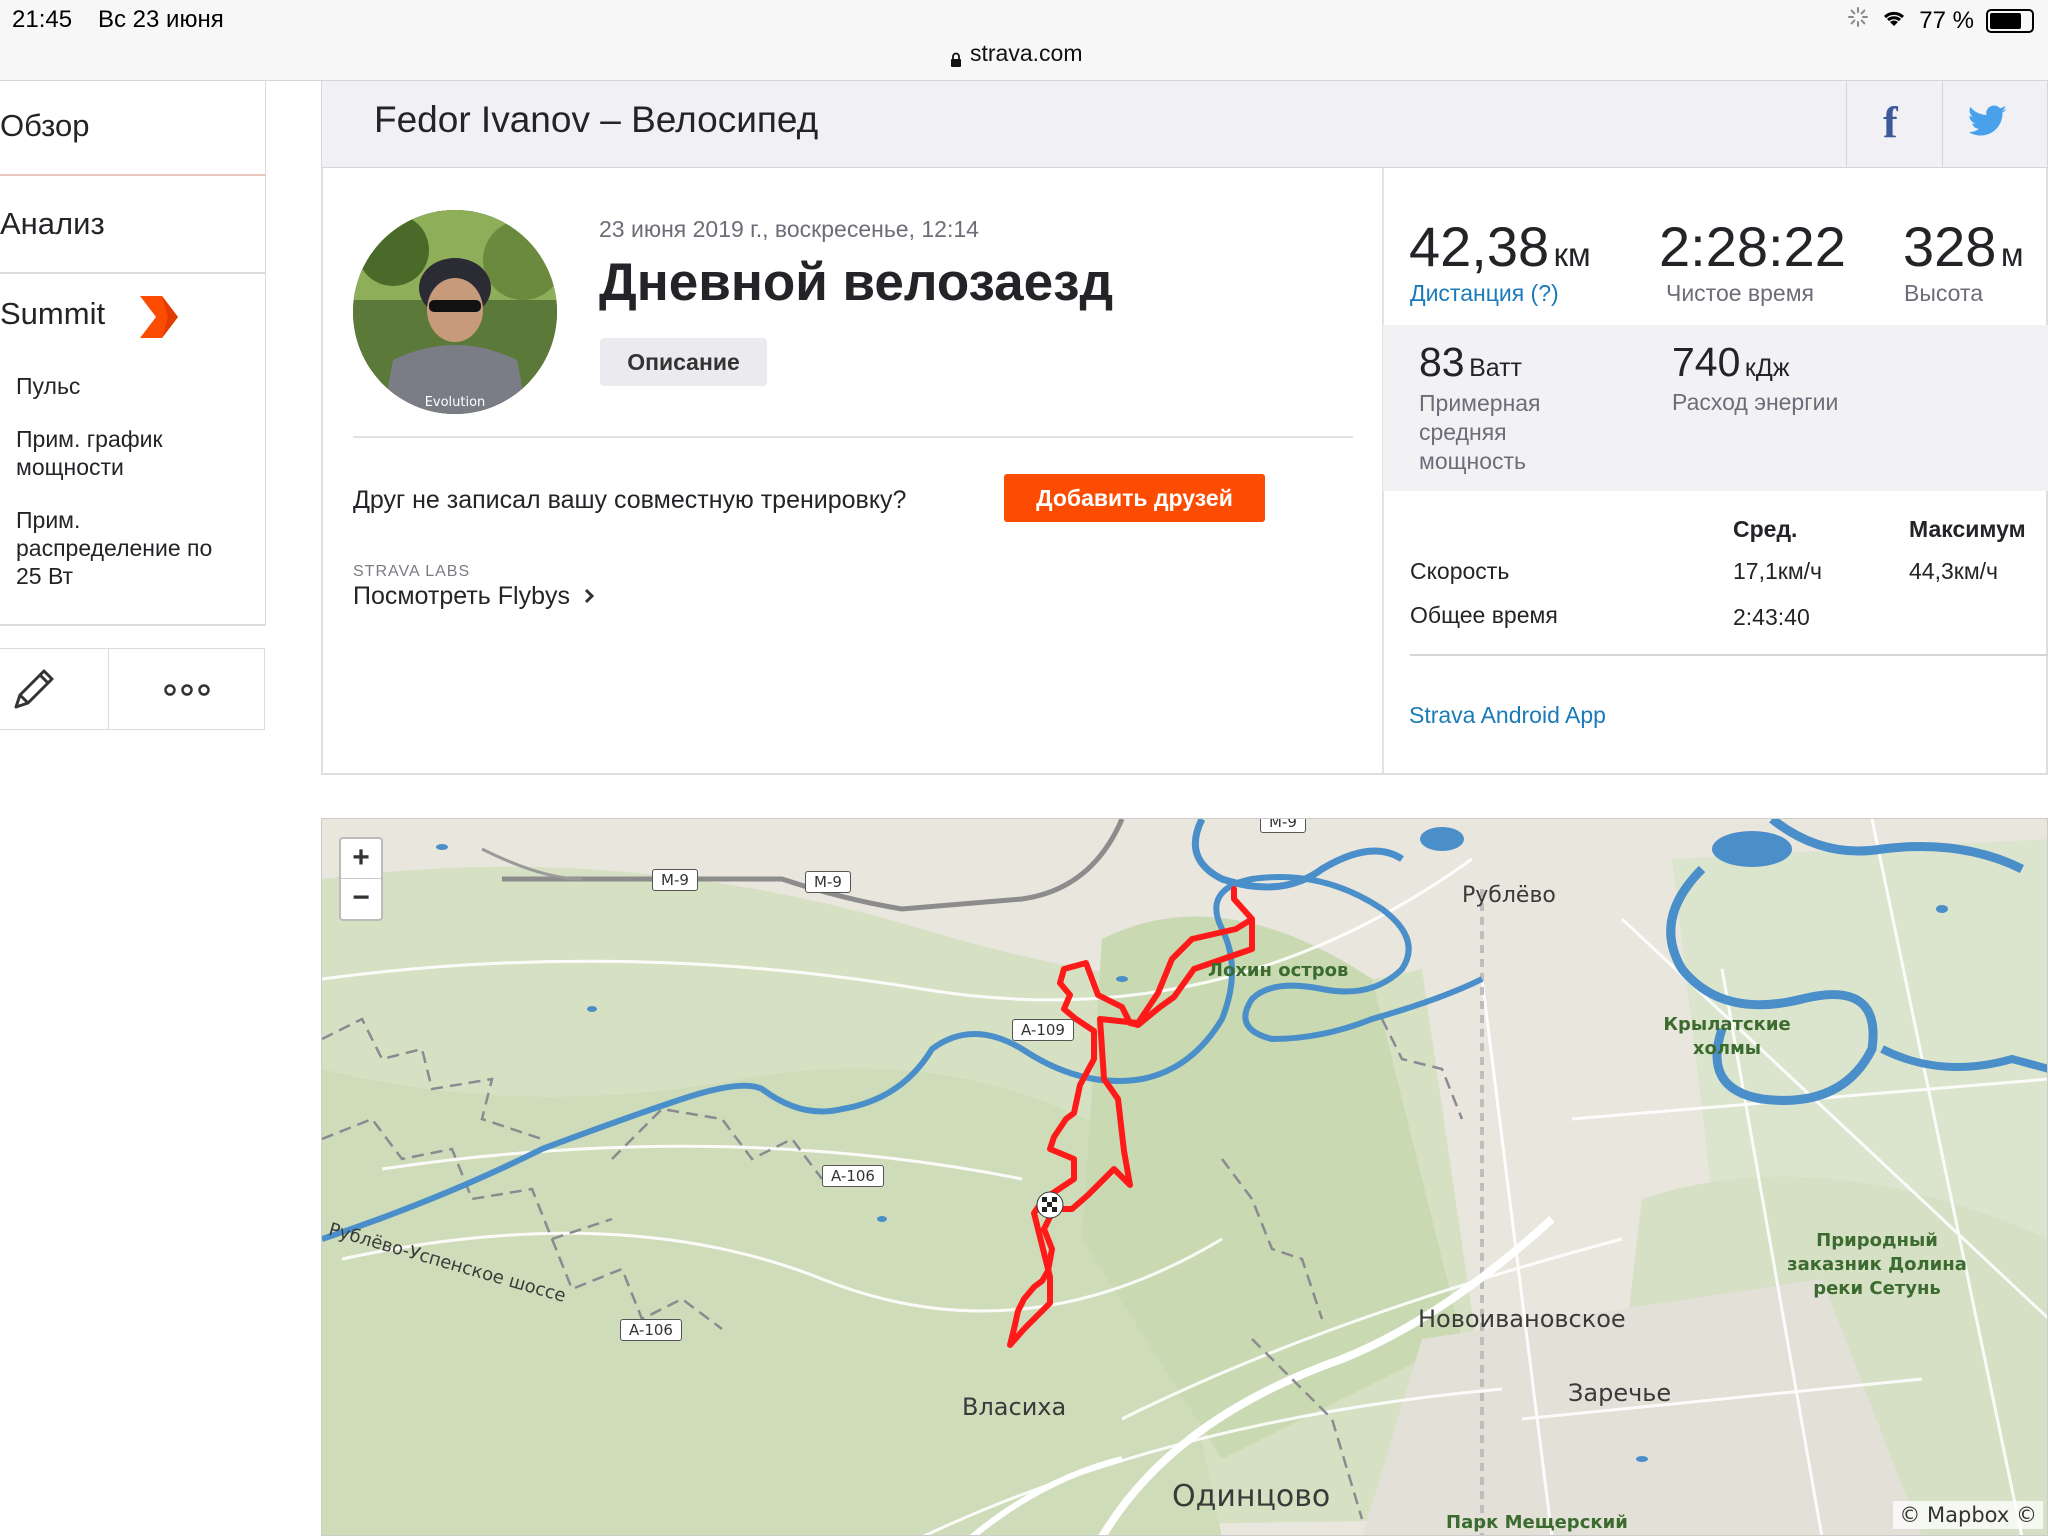  What do you see at coordinates (53, 313) in the screenshot?
I see `sidebar-item-label: Summit` at bounding box center [53, 313].